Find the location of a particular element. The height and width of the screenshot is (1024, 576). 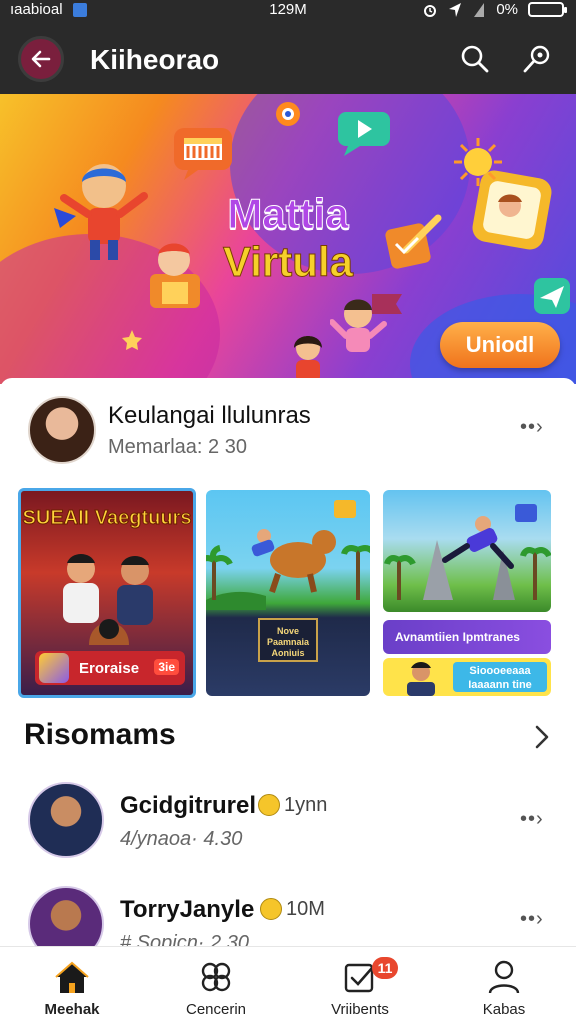

back-button is located at coordinates (41, 59).